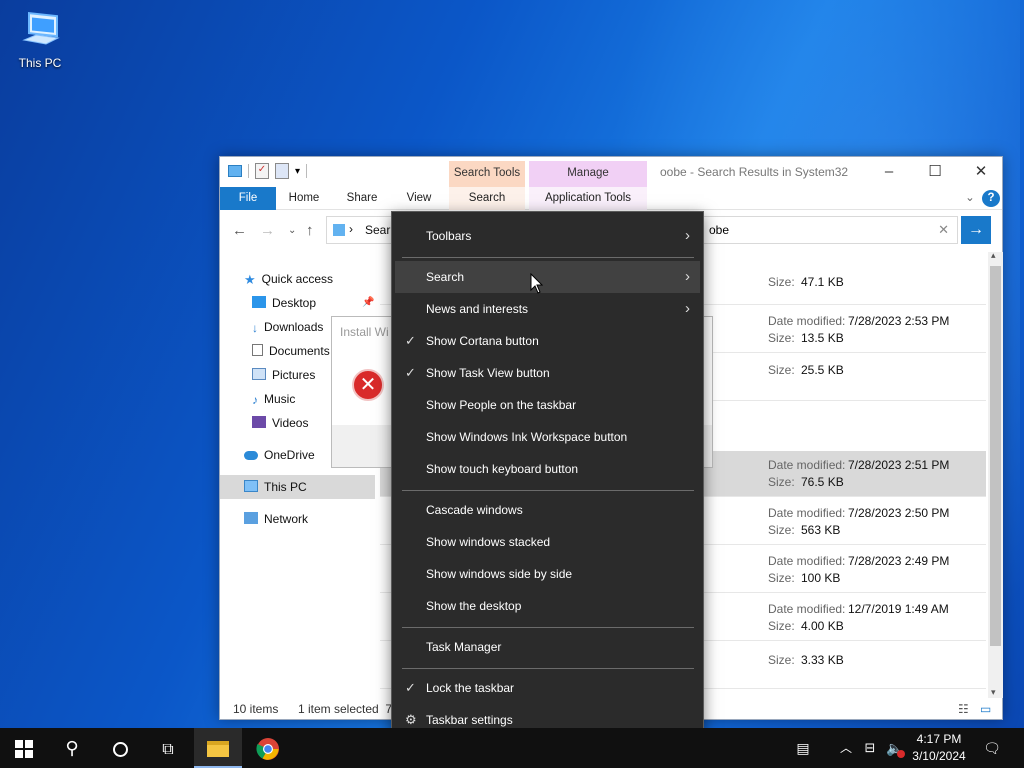  I want to click on menu-item-cascade-windows: Cascade windows, so click(547, 510).